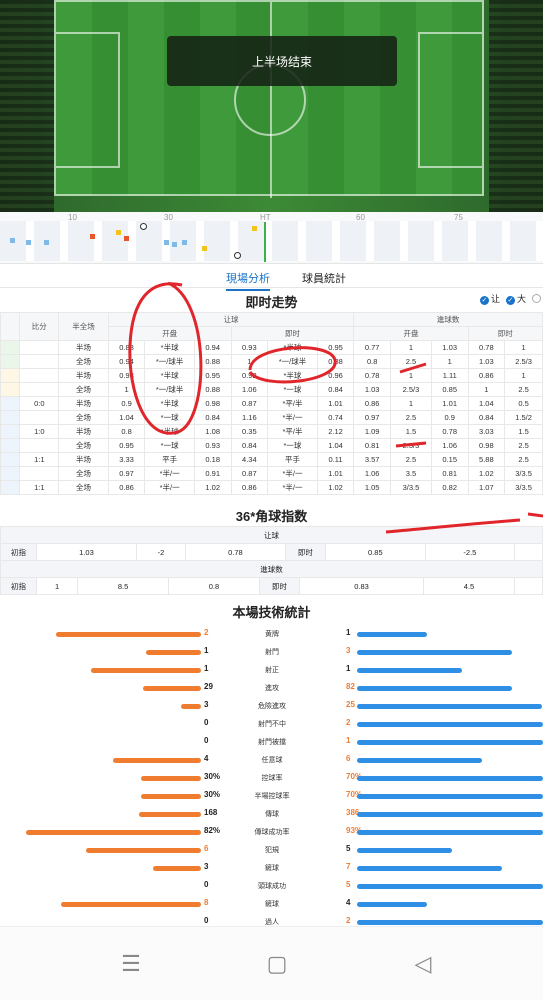 The width and height of the screenshot is (543, 1000). Describe the element at coordinates (10, 459) in the screenshot. I see `odds-cell` at that location.